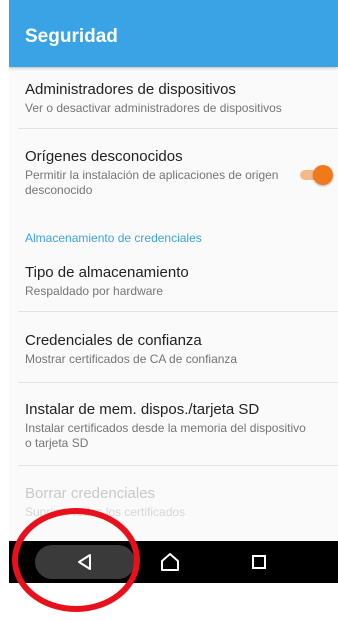 This screenshot has width=338, height=621. Describe the element at coordinates (323, 175) in the screenshot. I see `toggle-thumb` at that location.